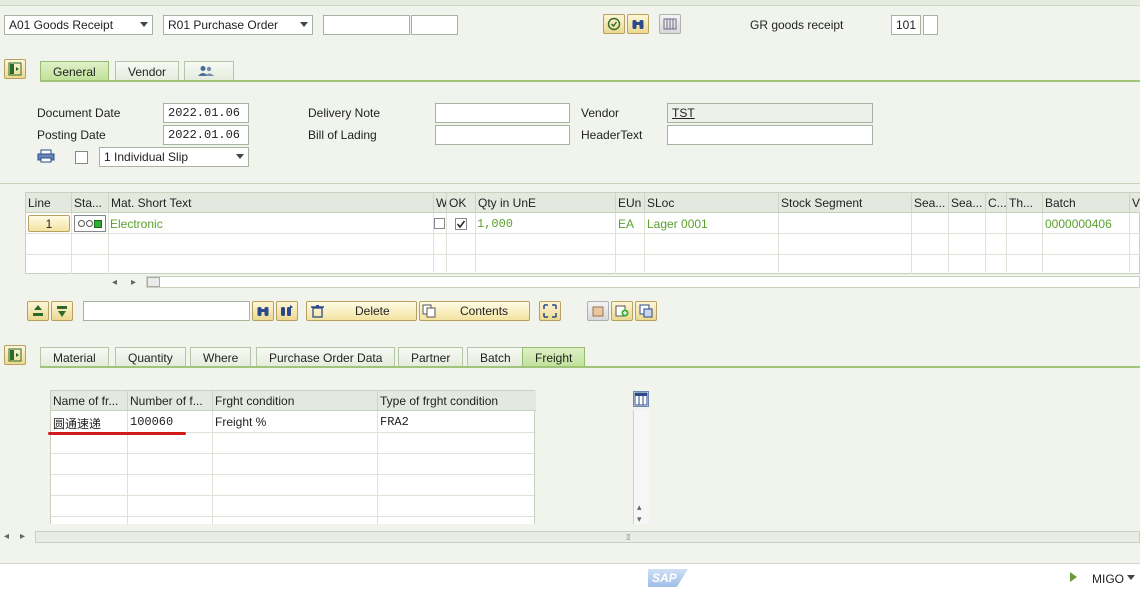  Describe the element at coordinates (394, 422) in the screenshot. I see `freight-condition-type-cell: FRA2` at that location.